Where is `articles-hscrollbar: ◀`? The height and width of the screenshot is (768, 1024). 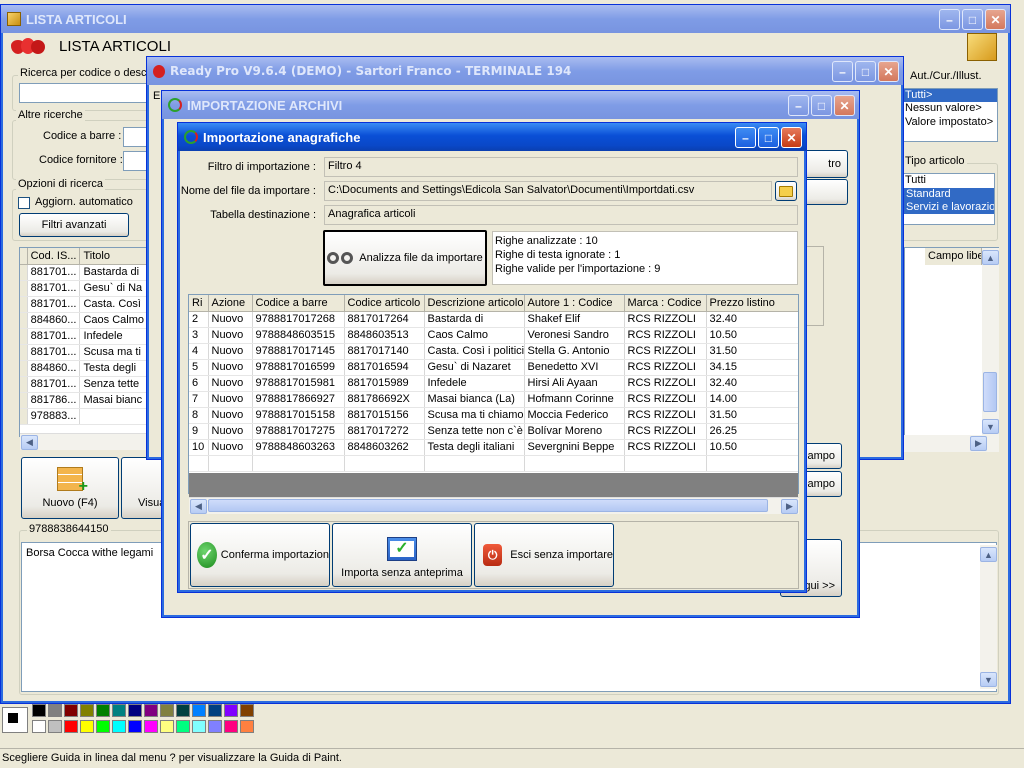 articles-hscrollbar: ◀ is located at coordinates (85, 441).